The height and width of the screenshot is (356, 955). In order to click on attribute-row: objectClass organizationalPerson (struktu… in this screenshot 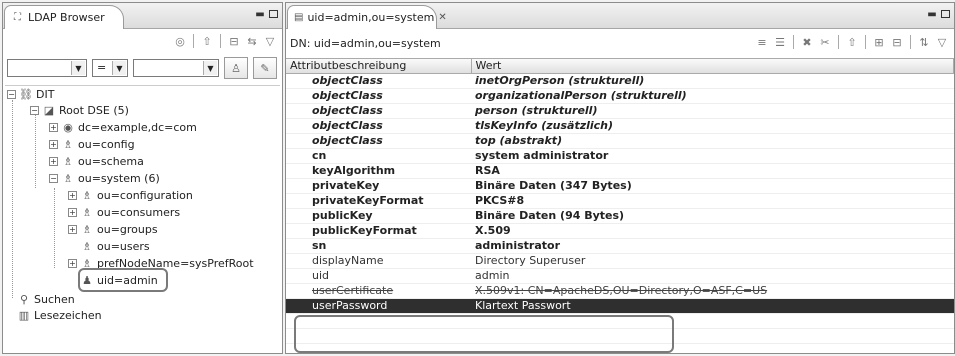, I will do `click(620, 96)`.